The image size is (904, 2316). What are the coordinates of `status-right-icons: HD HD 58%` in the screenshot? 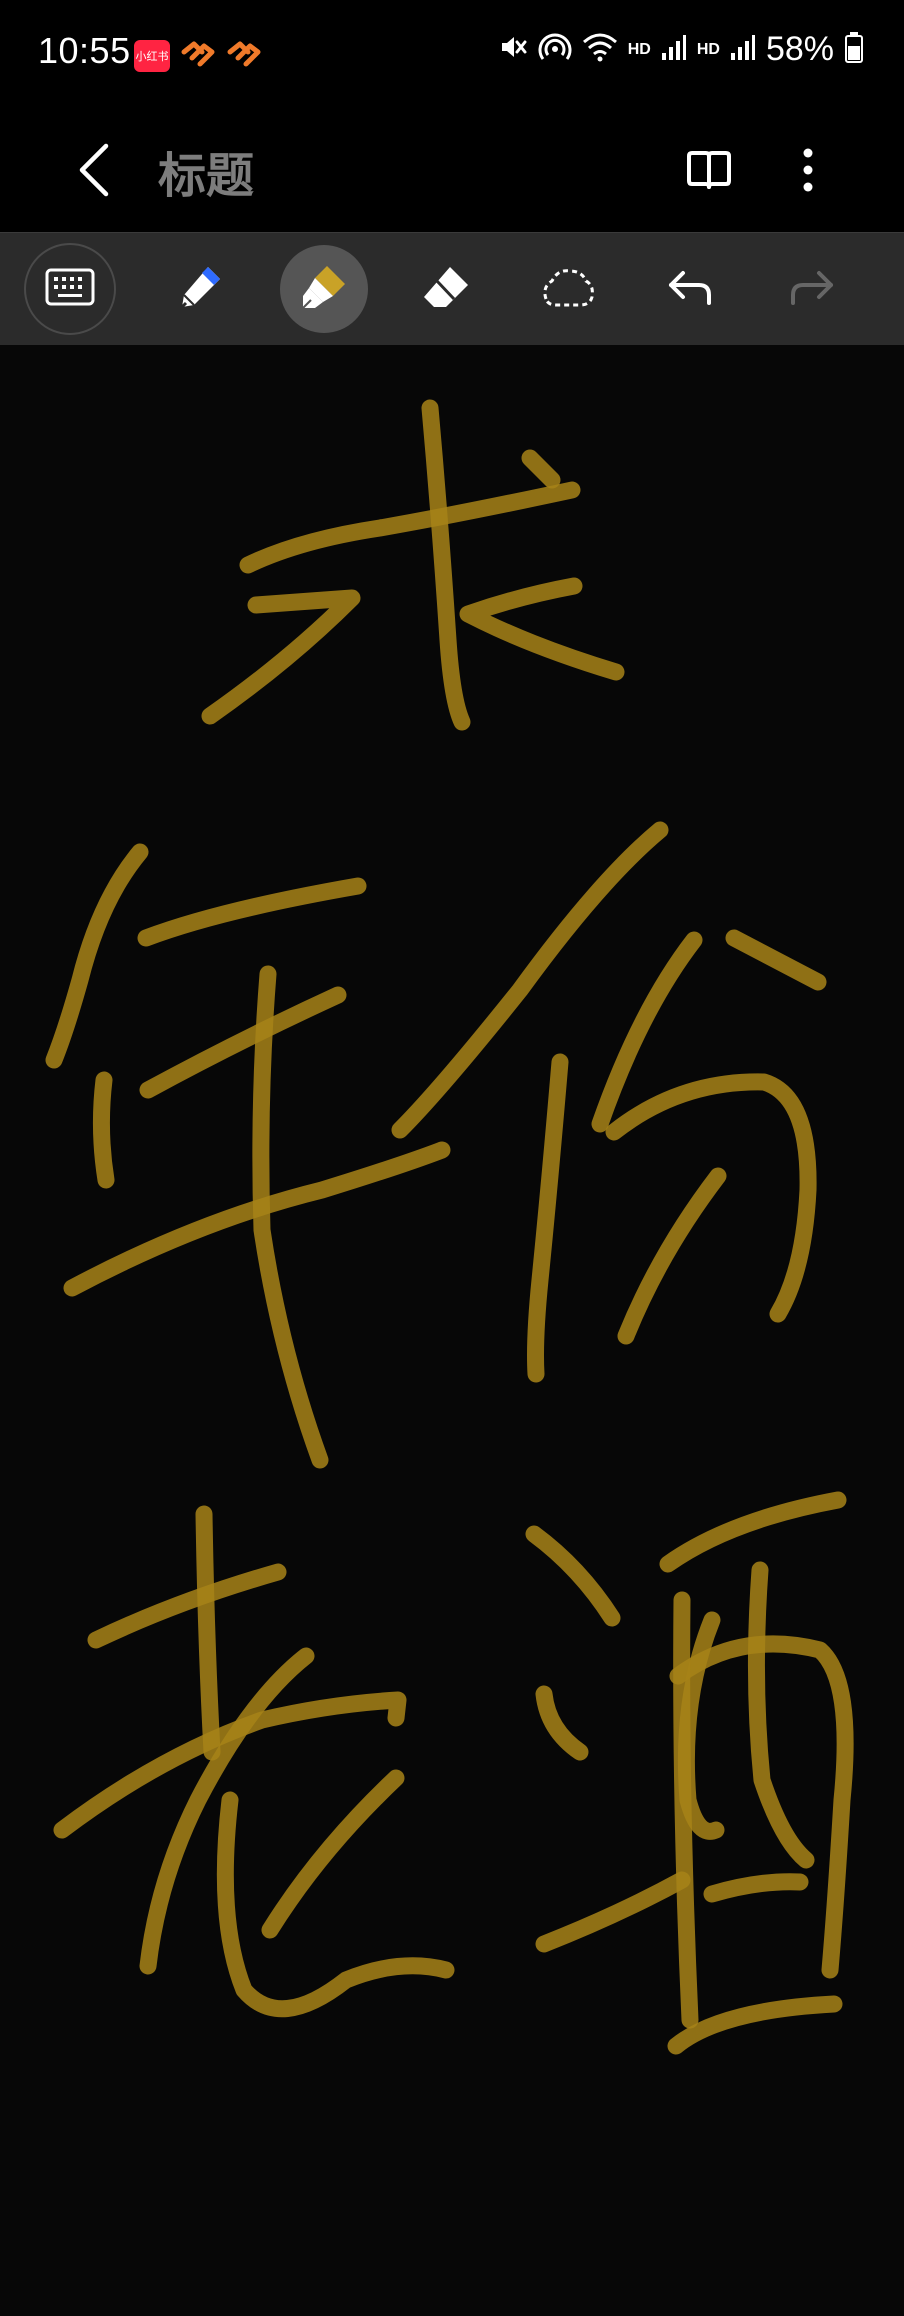 It's located at (680, 49).